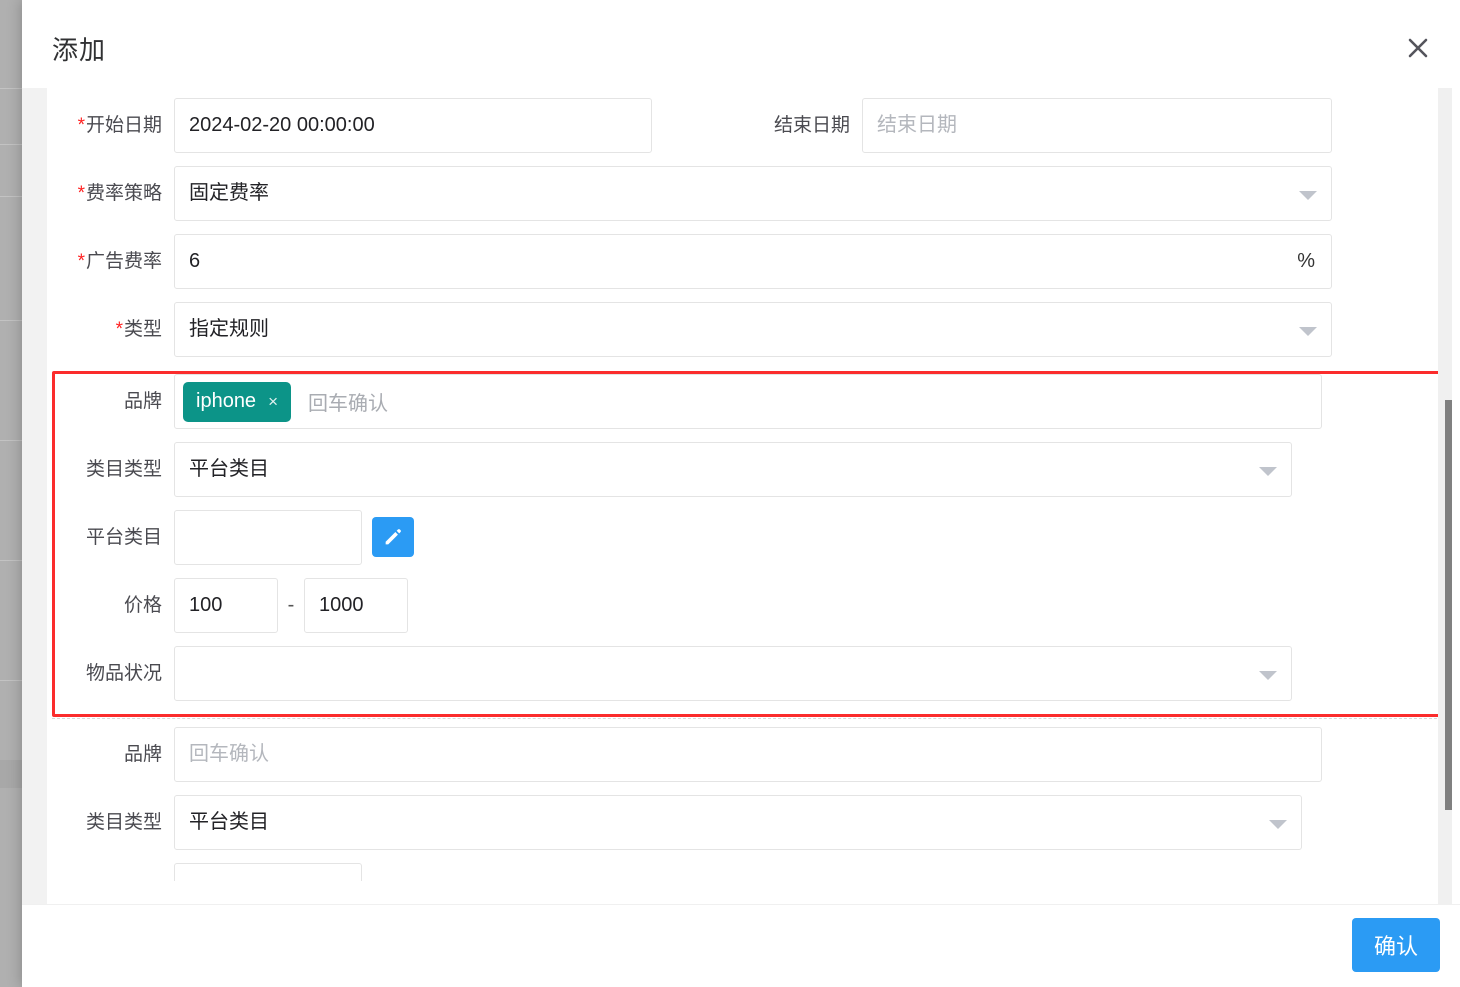 This screenshot has width=1460, height=987. What do you see at coordinates (748, 754) in the screenshot?
I see `brand-input-2: 回车确认` at bounding box center [748, 754].